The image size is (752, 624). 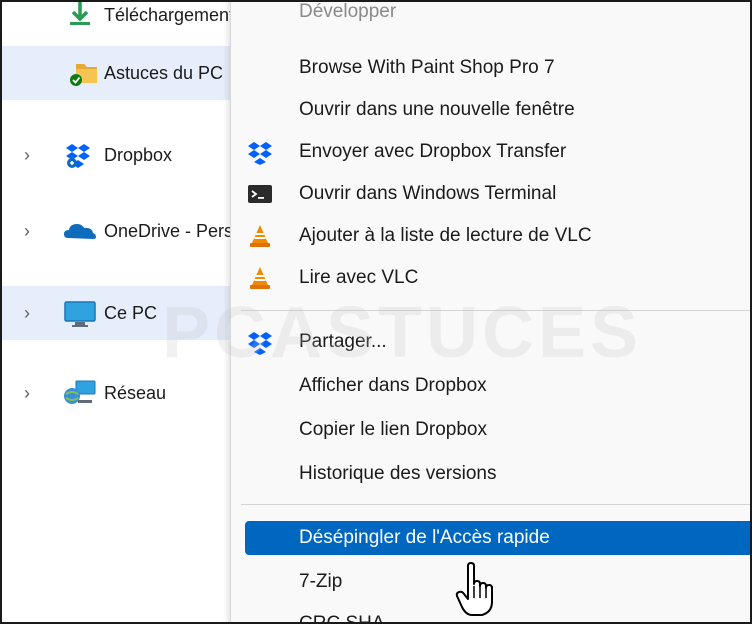 I want to click on menu-item-browse-paint-shop: Browse With Paint Shop Pro 7, so click(x=490, y=68).